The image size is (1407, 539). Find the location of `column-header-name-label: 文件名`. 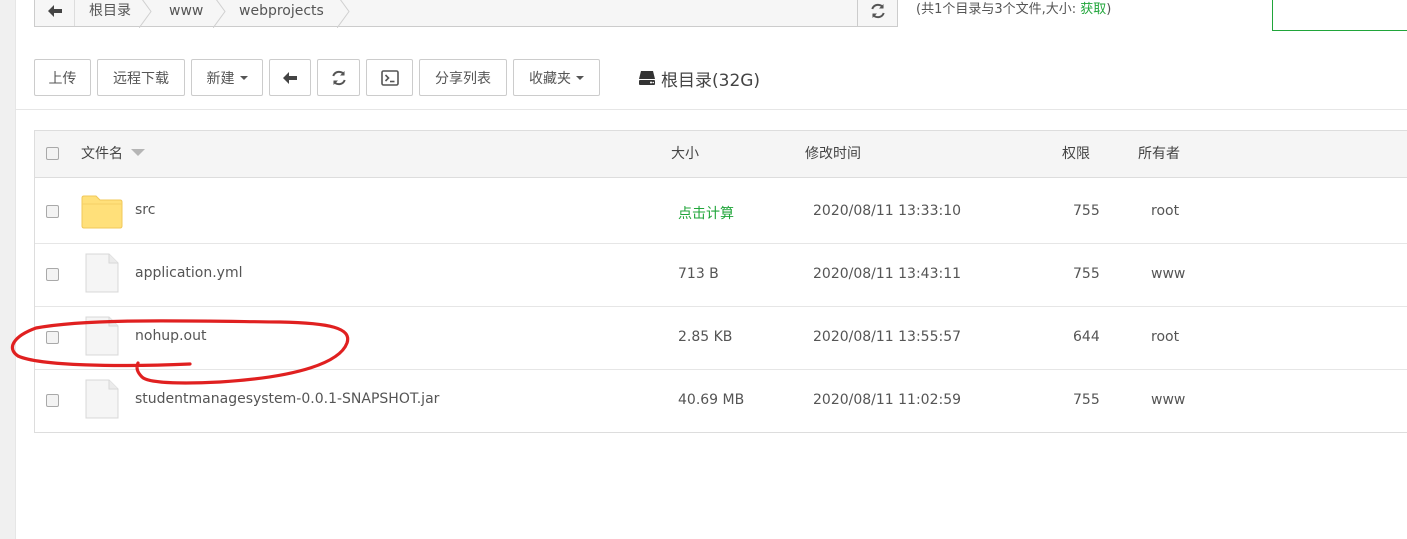

column-header-name-label: 文件名 is located at coordinates (102, 154).